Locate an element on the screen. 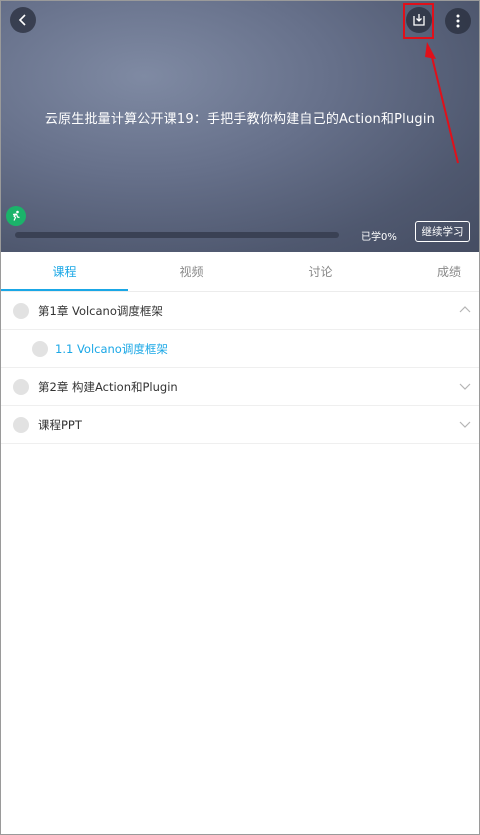 Image resolution: width=480 pixels, height=835 pixels. chevron-left-icon is located at coordinates (22, 20).